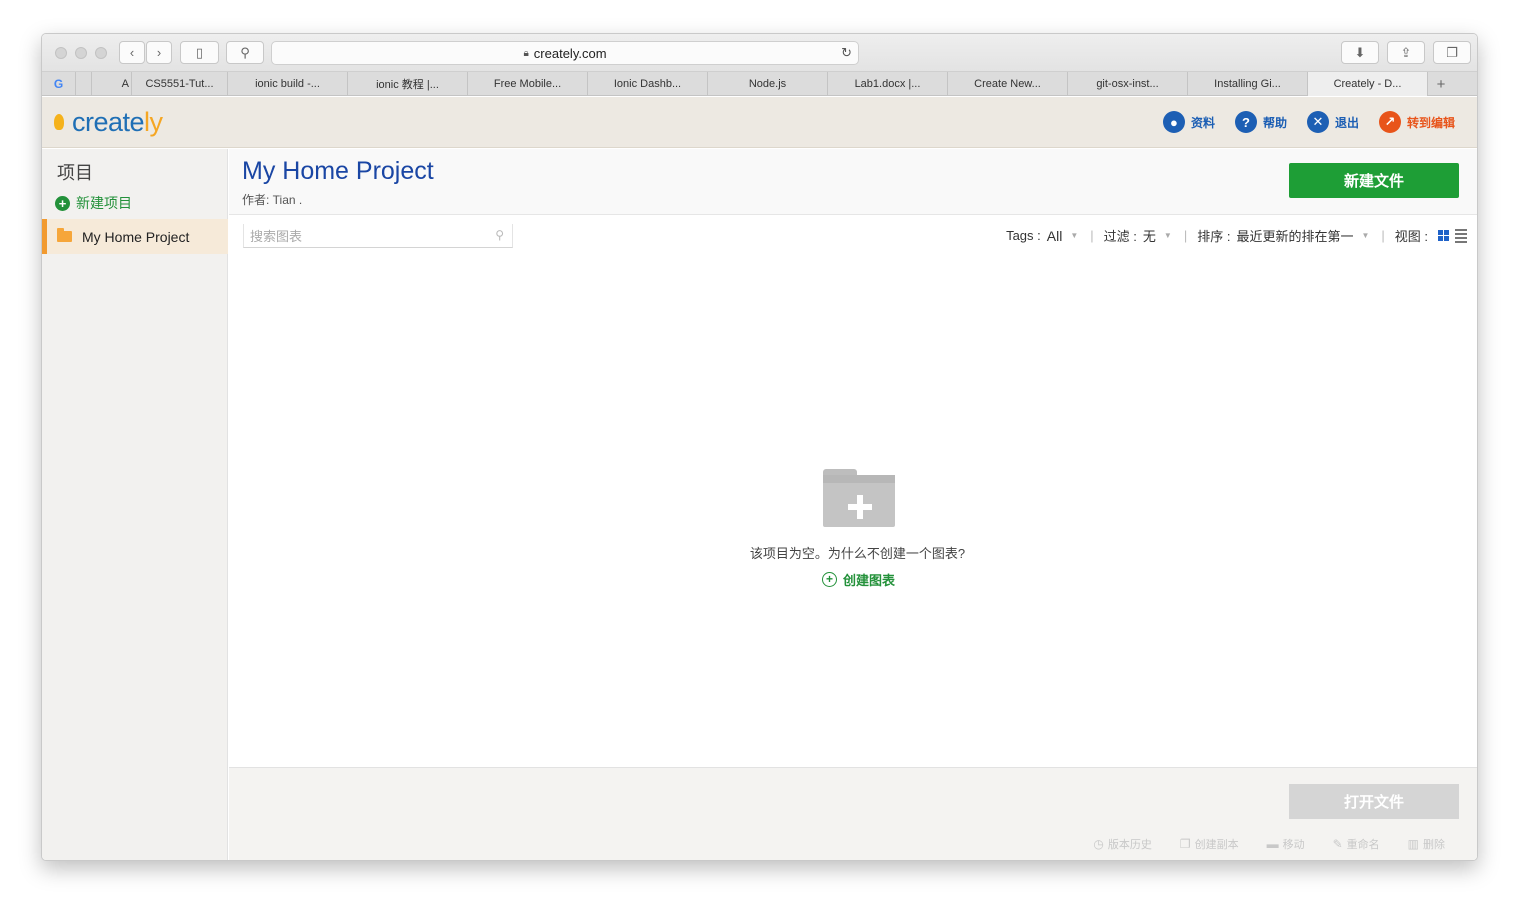 This screenshot has width=1519, height=911. Describe the element at coordinates (1216, 845) in the screenshot. I see `duplicate-label: 创建副本` at that location.